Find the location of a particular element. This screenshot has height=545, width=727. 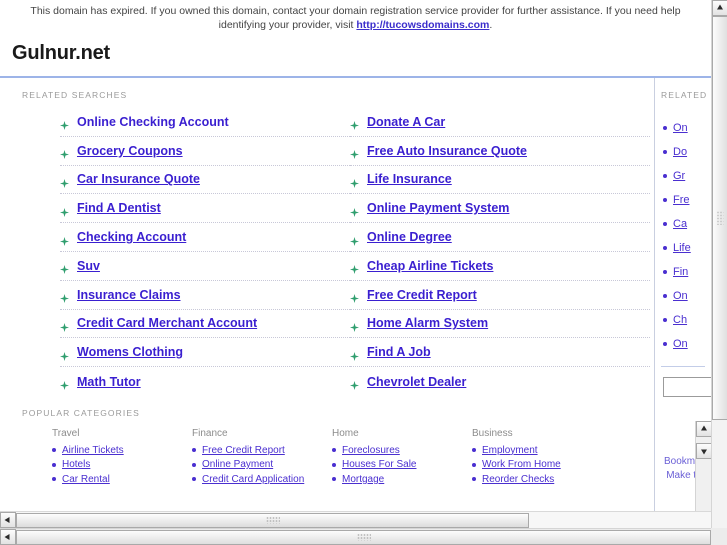

category-link: Mortgage is located at coordinates (363, 479).